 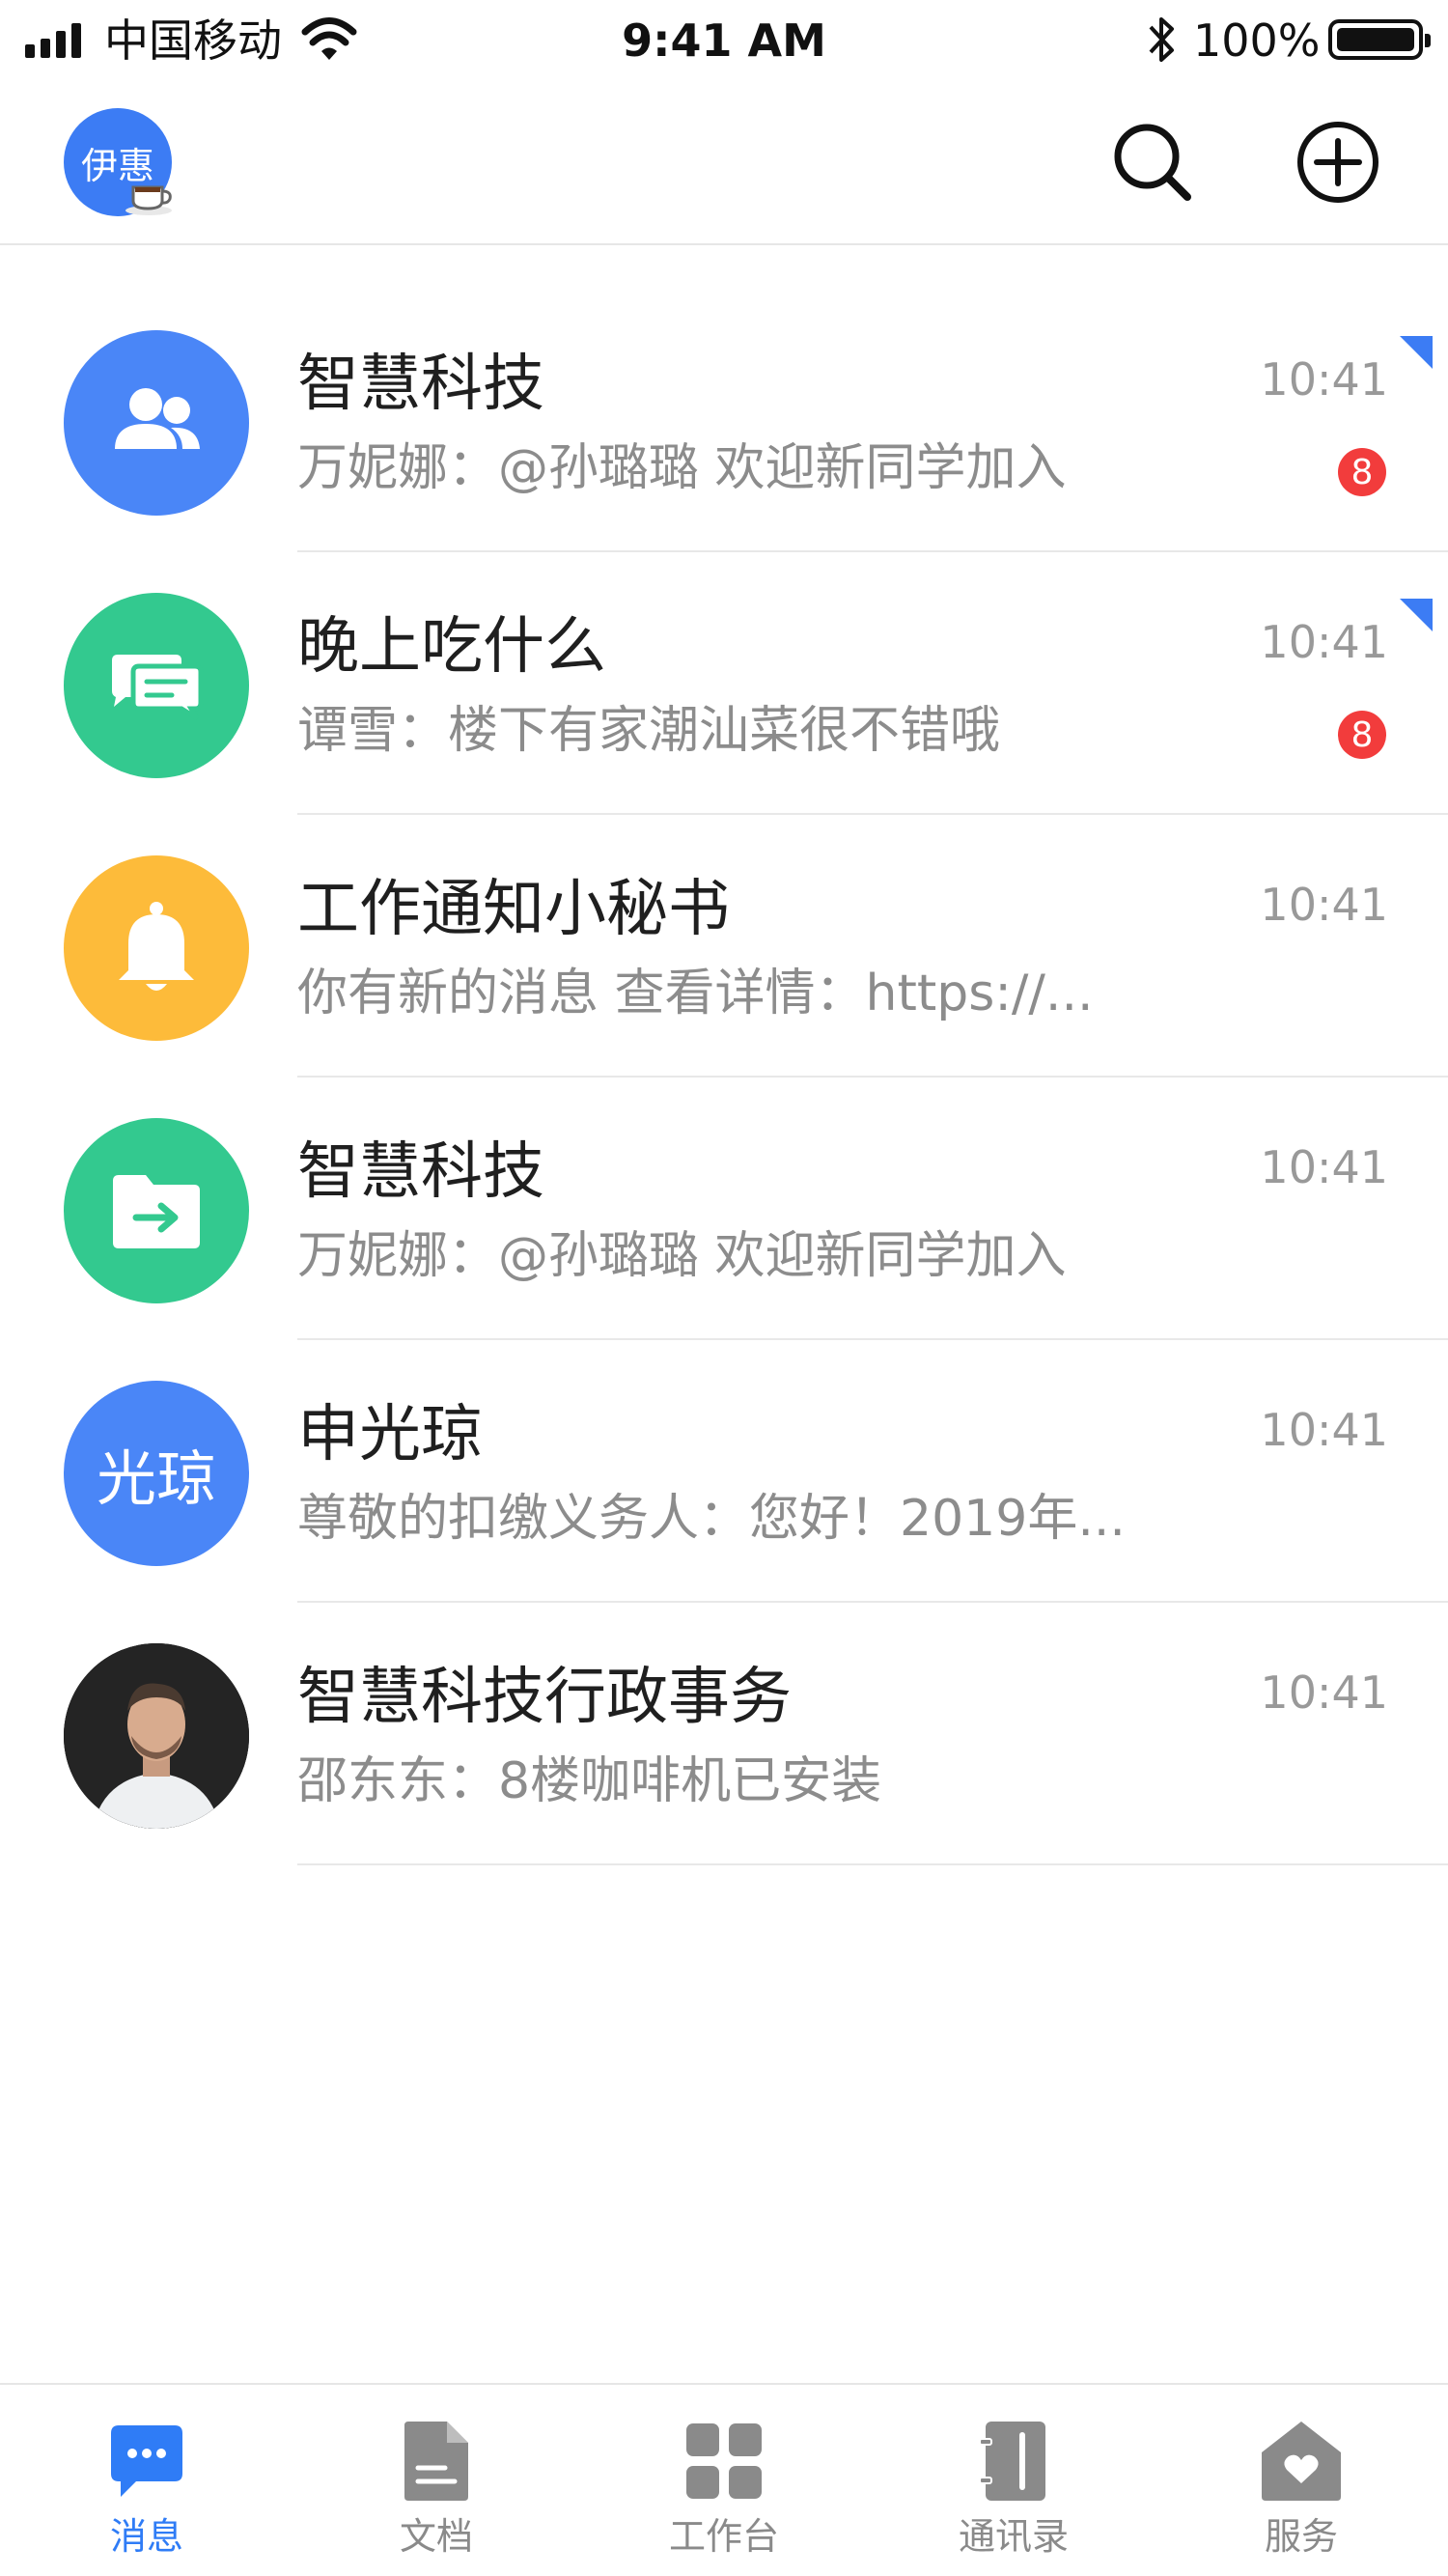 I want to click on avatar-text: 光琼, so click(x=156, y=1479).